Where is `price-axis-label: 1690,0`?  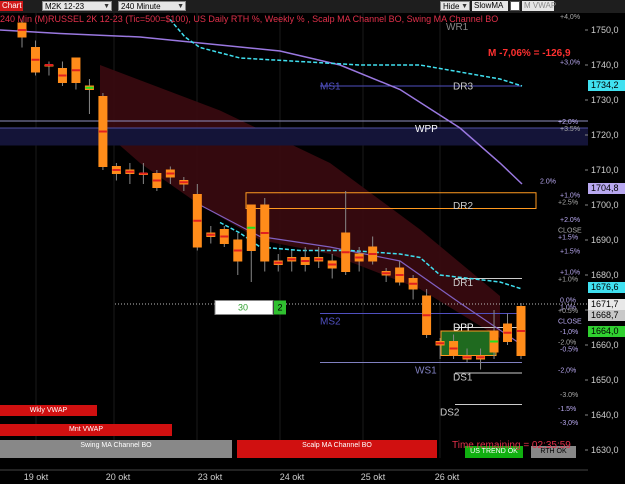 price-axis-label: 1690,0 is located at coordinates (605, 240).